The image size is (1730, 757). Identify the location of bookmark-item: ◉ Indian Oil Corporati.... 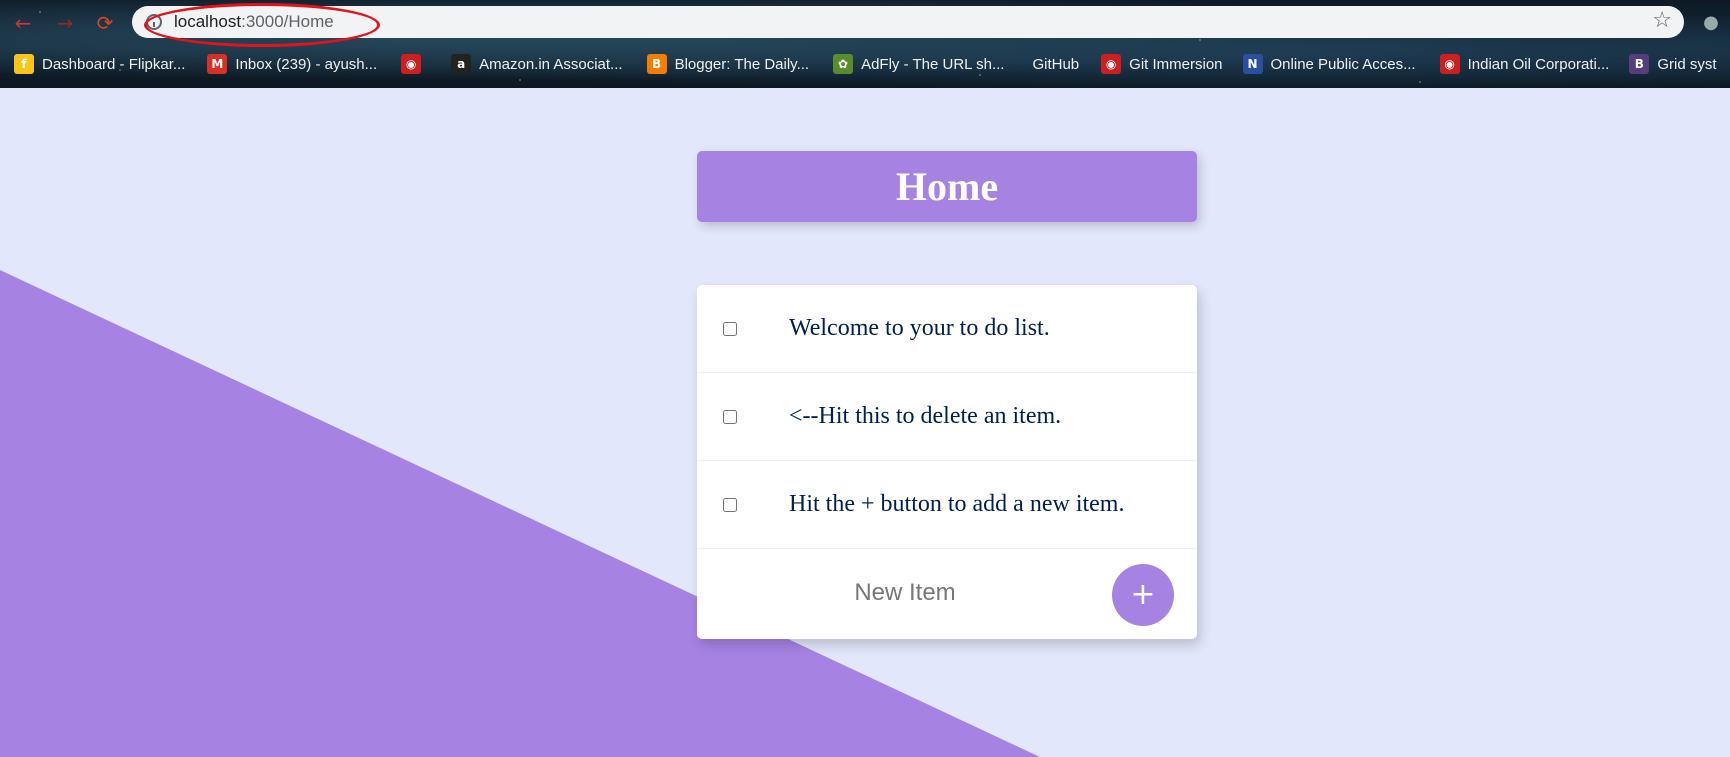
(1524, 64).